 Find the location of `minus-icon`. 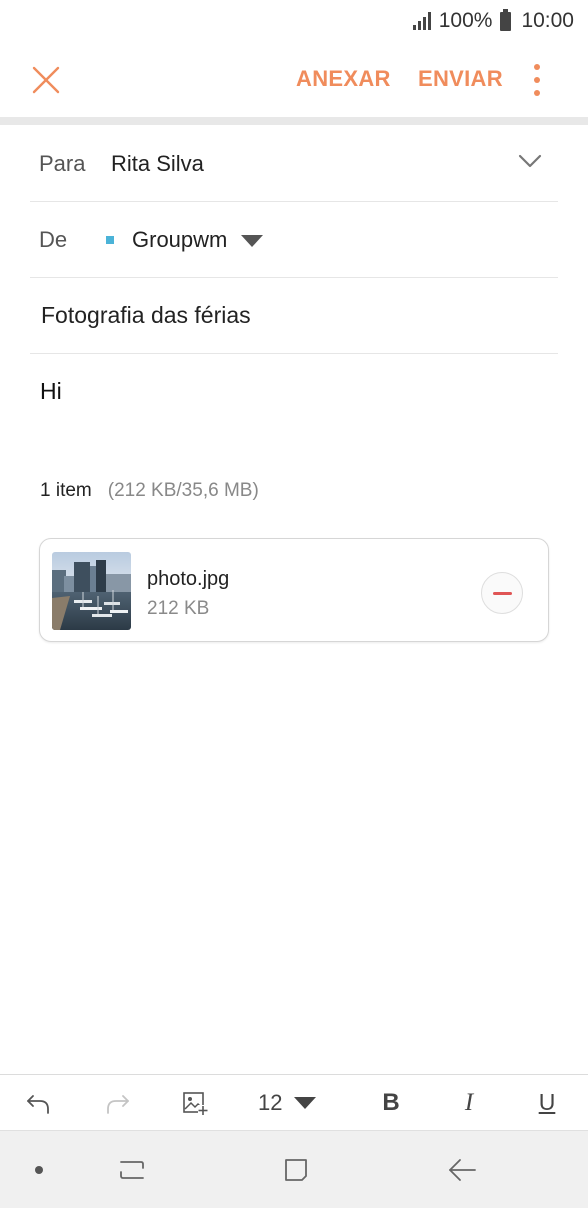

minus-icon is located at coordinates (502, 593).